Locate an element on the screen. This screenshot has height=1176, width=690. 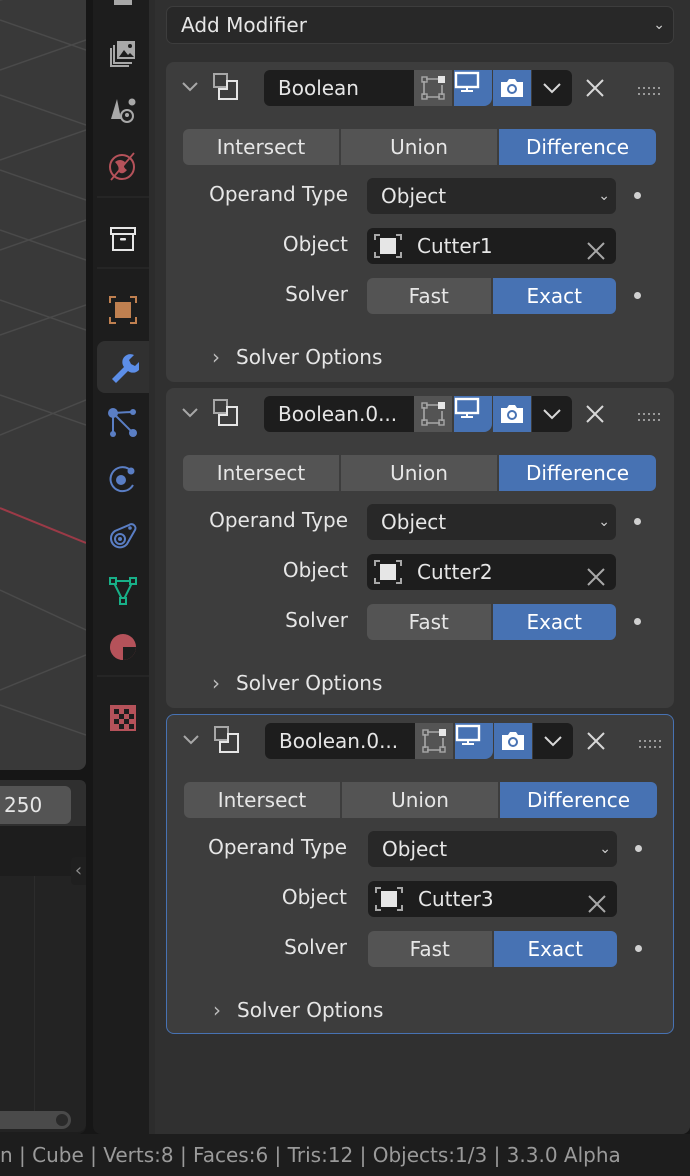
chevron-down-icon is located at coordinates (552, 414).